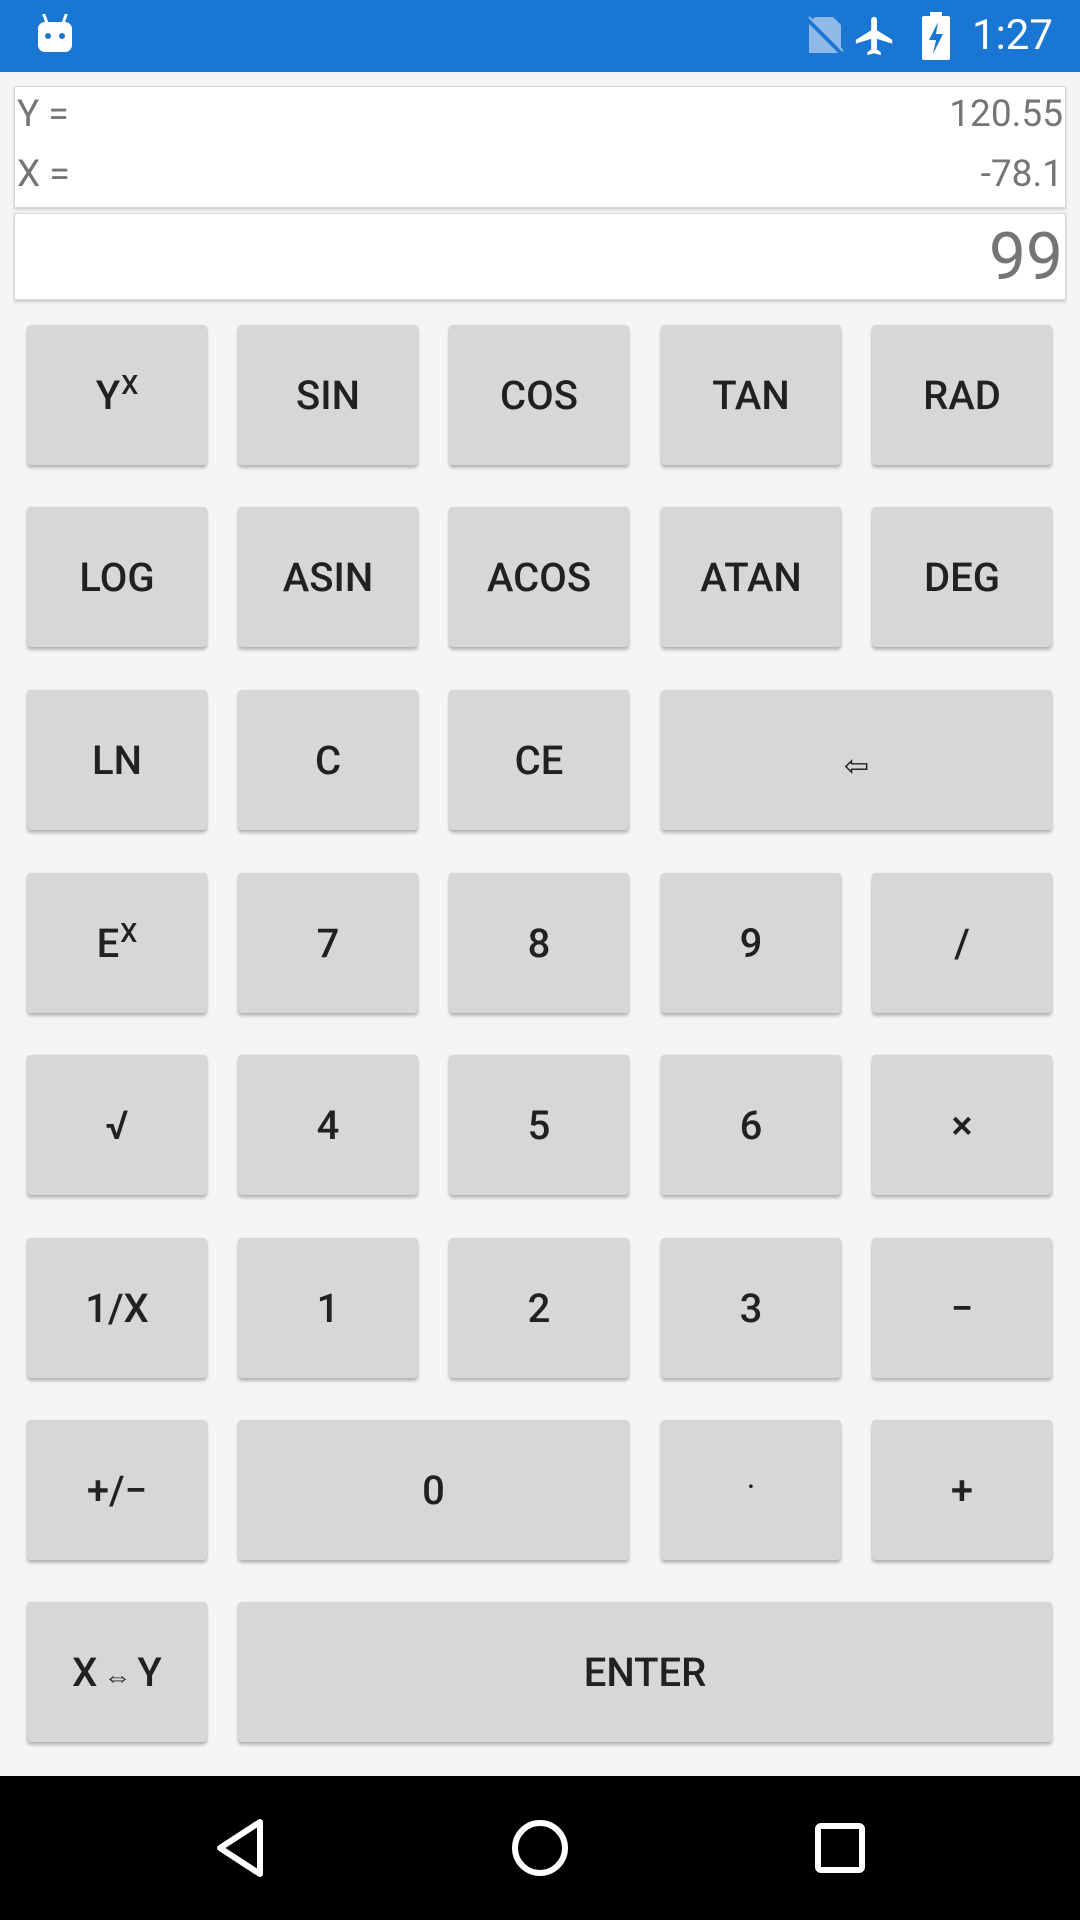  What do you see at coordinates (242, 1848) in the screenshot?
I see `back-icon` at bounding box center [242, 1848].